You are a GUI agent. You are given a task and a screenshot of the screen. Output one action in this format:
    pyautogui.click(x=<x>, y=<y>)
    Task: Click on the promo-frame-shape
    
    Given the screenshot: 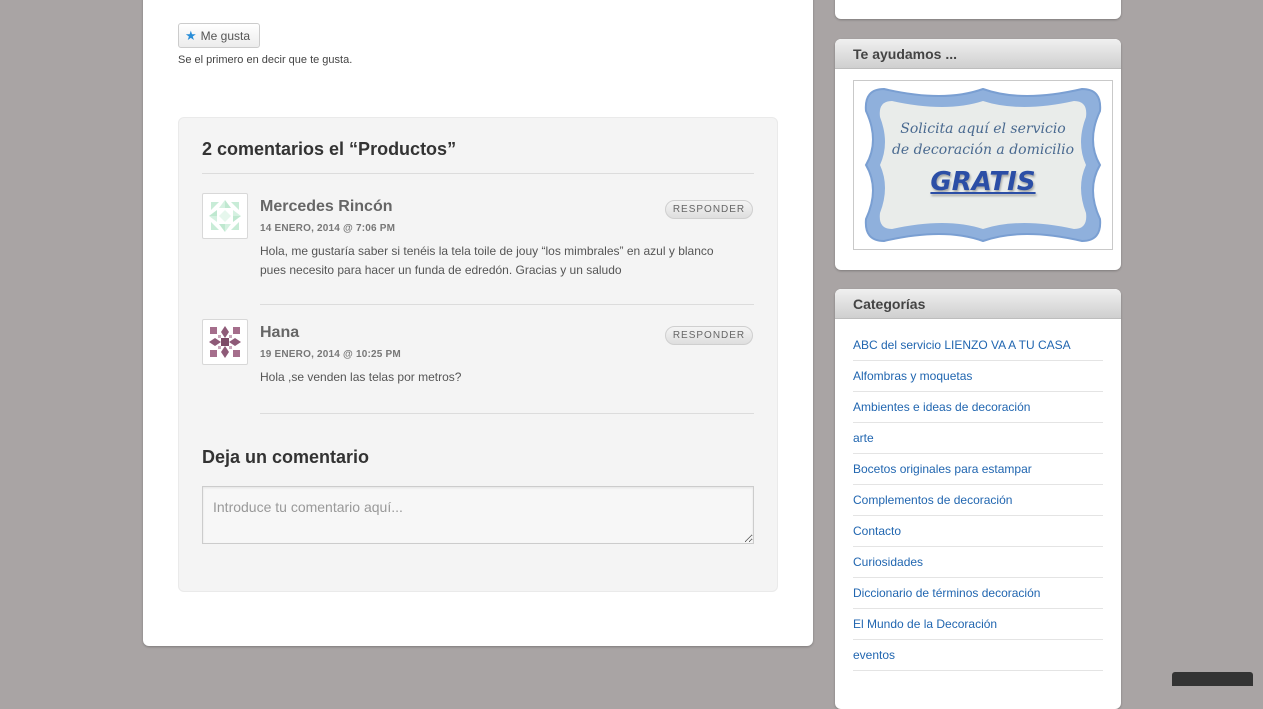 What is the action you would take?
    pyautogui.click(x=983, y=165)
    